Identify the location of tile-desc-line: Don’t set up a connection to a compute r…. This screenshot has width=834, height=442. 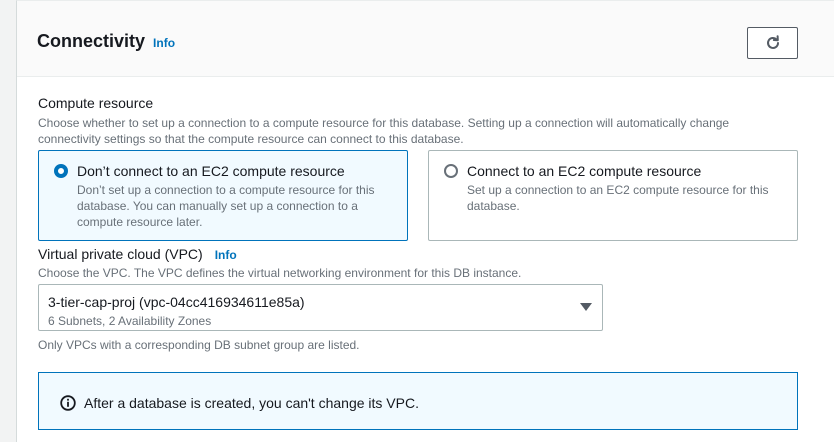
(226, 190).